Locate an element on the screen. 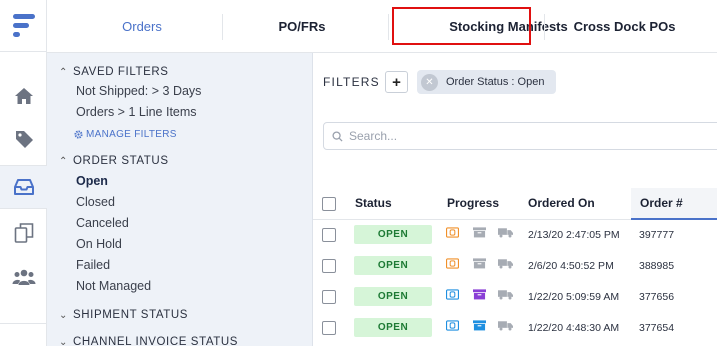  order-num-cell: 377654 is located at coordinates (656, 328).